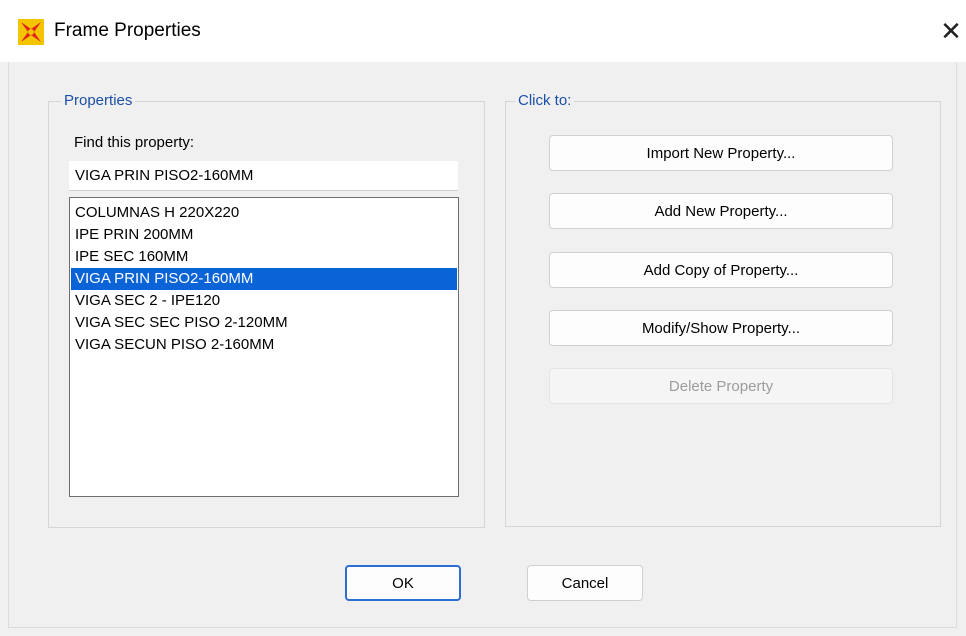 This screenshot has height=636, width=966. Describe the element at coordinates (264, 279) in the screenshot. I see `property-list-item: VIGA PRIN PISO2-160MM` at that location.